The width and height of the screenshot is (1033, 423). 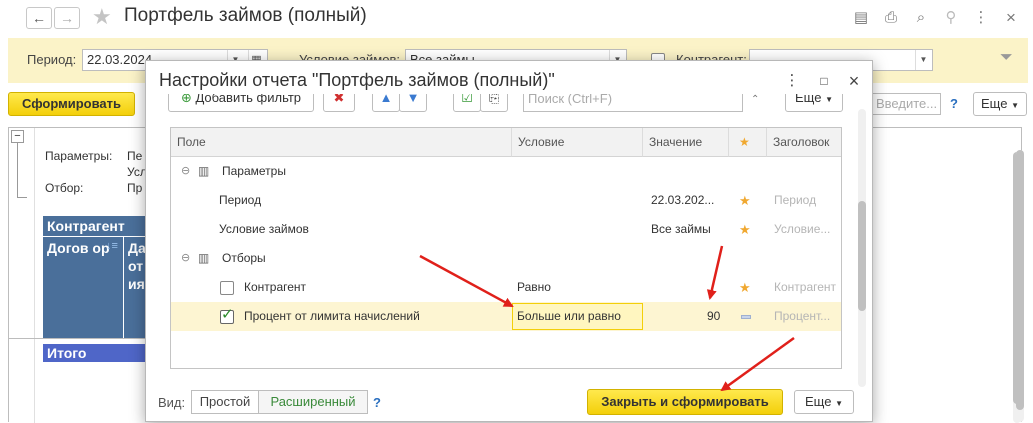 I want to click on arrow-to-value, so click(x=715, y=272).